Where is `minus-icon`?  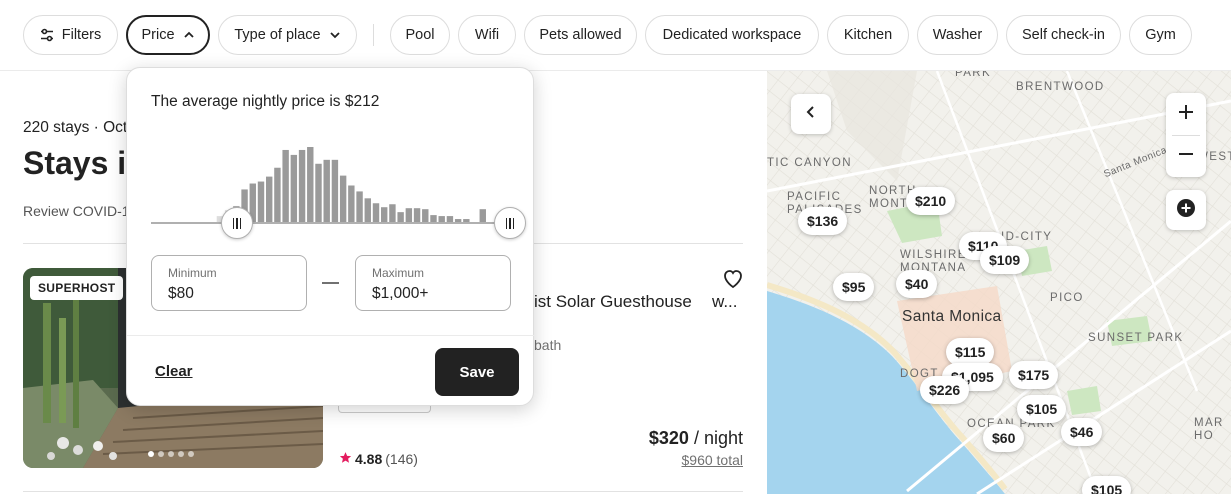 minus-icon is located at coordinates (1186, 156).